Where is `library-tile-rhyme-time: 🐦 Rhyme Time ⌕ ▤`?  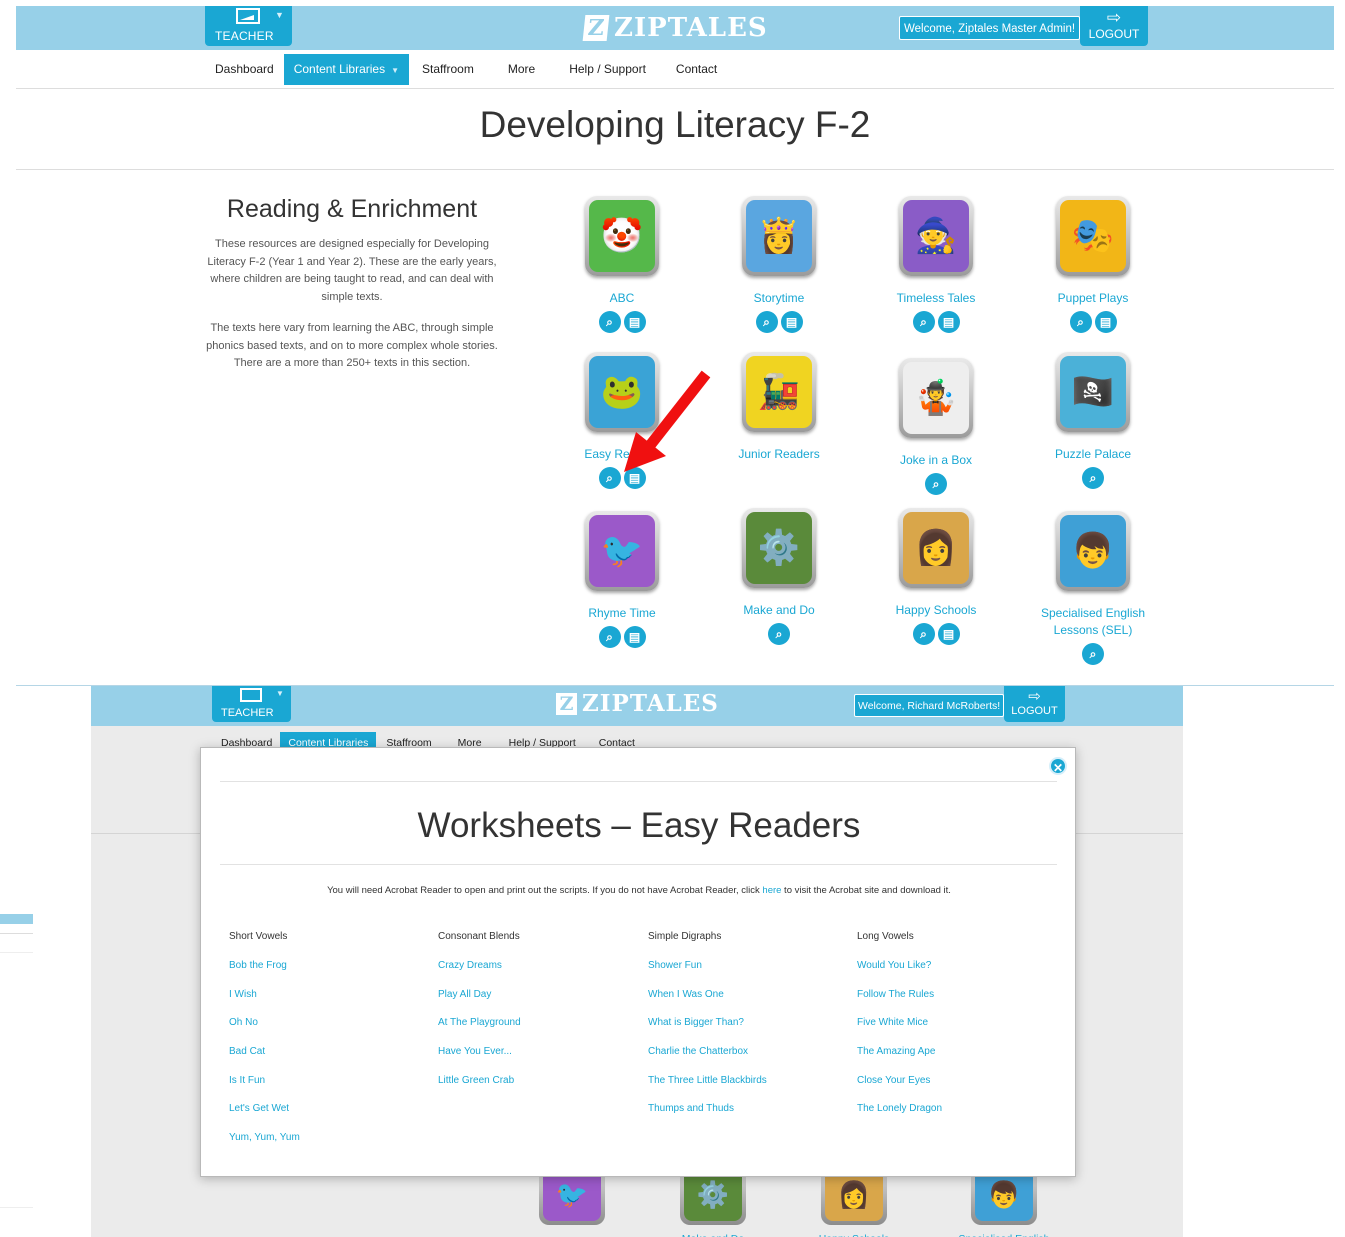
library-tile-rhyme-time: 🐦 Rhyme Time ⌕ ▤ is located at coordinates (622, 578).